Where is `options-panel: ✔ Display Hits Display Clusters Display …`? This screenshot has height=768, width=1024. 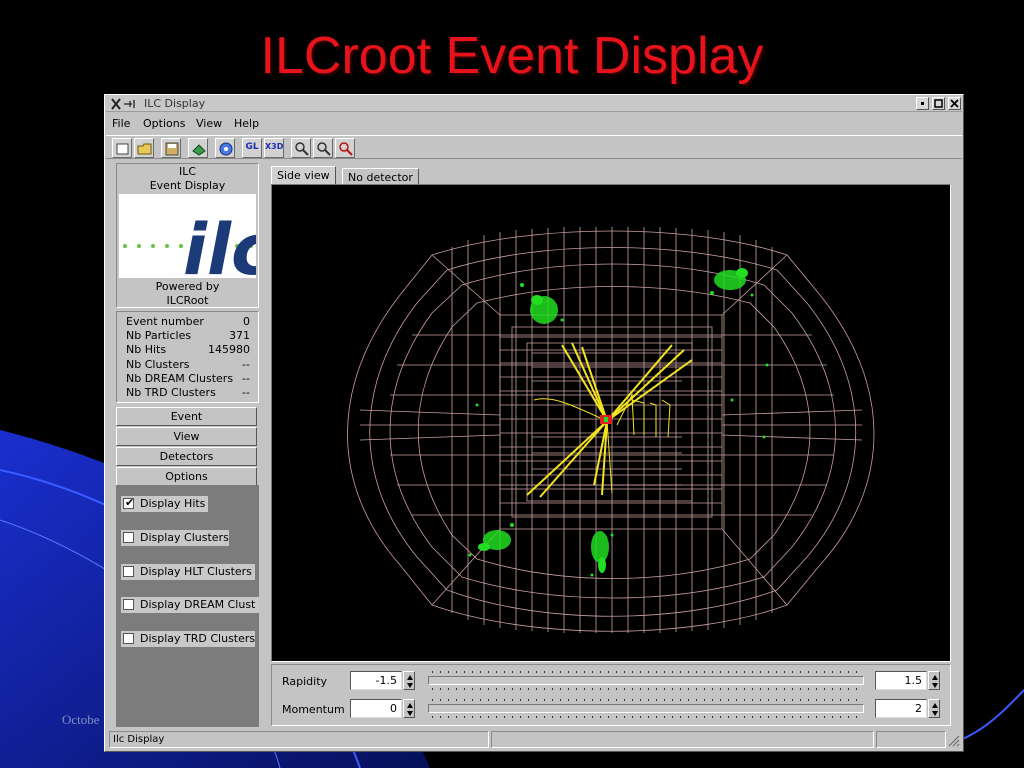 options-panel: ✔ Display Hits Display Clusters Display … is located at coordinates (187, 606).